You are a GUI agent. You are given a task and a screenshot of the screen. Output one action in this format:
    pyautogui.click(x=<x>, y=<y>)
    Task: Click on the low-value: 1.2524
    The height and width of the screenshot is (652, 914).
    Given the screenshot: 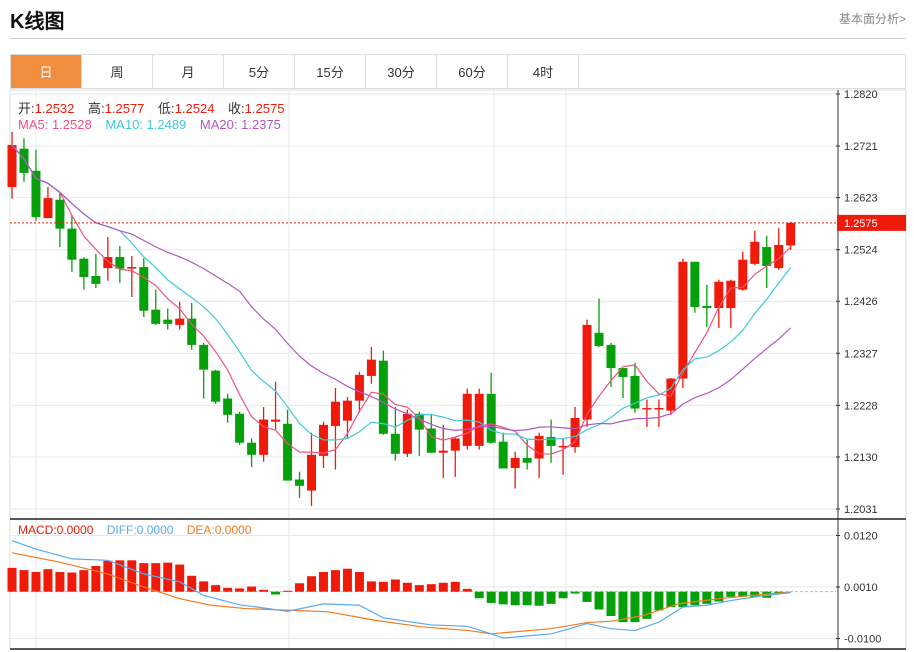 What is the action you would take?
    pyautogui.click(x=194, y=108)
    